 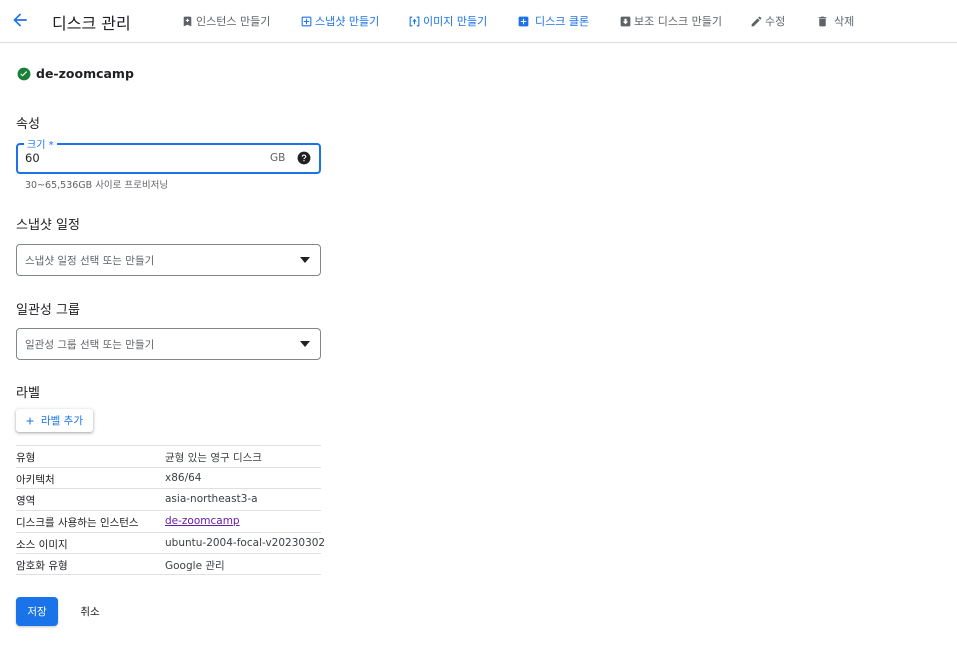 I want to click on info-row-encryption: 암호화 유형 Google 관리, so click(x=168, y=564).